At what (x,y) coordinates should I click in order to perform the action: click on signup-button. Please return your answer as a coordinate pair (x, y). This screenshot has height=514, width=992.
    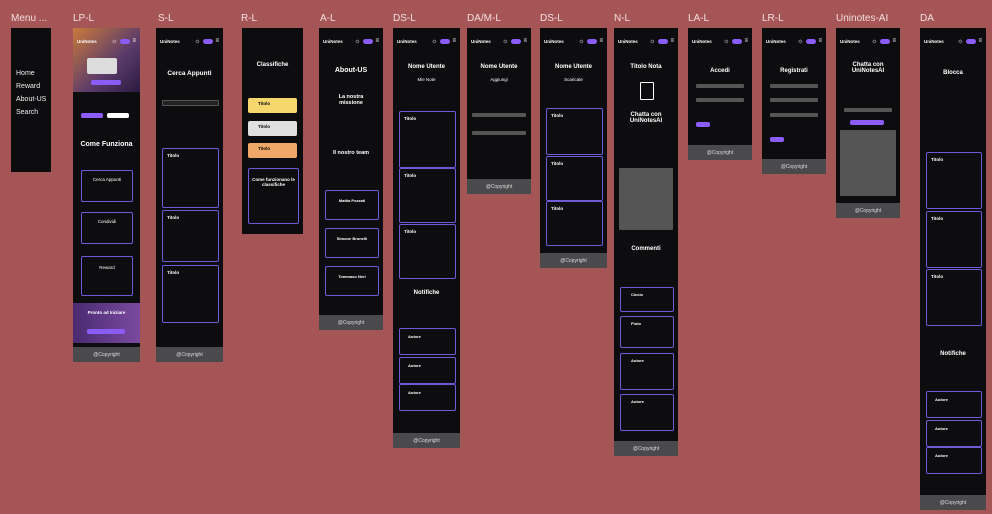
    Looking at the image, I should click on (118, 115).